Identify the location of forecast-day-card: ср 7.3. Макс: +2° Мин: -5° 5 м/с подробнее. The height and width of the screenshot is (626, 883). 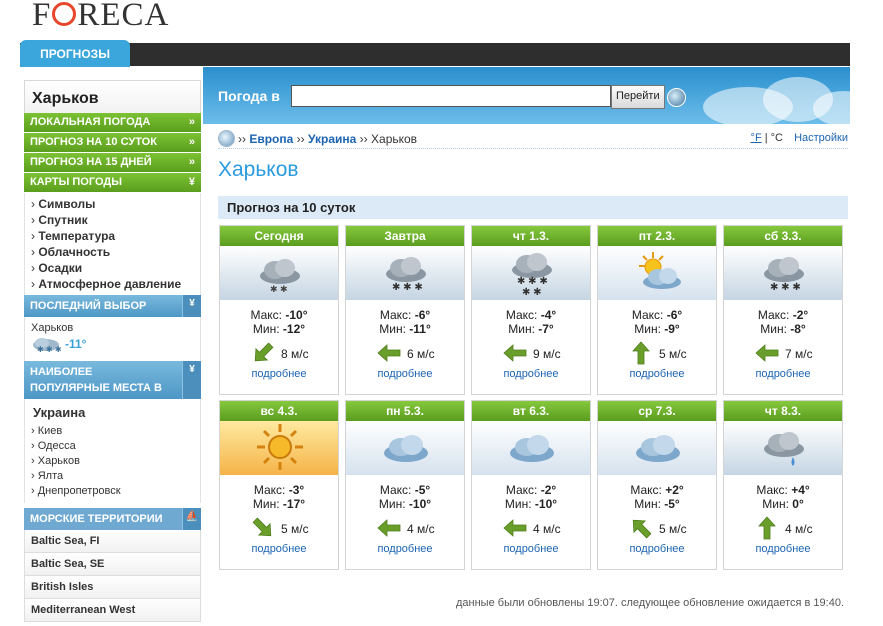
(657, 485).